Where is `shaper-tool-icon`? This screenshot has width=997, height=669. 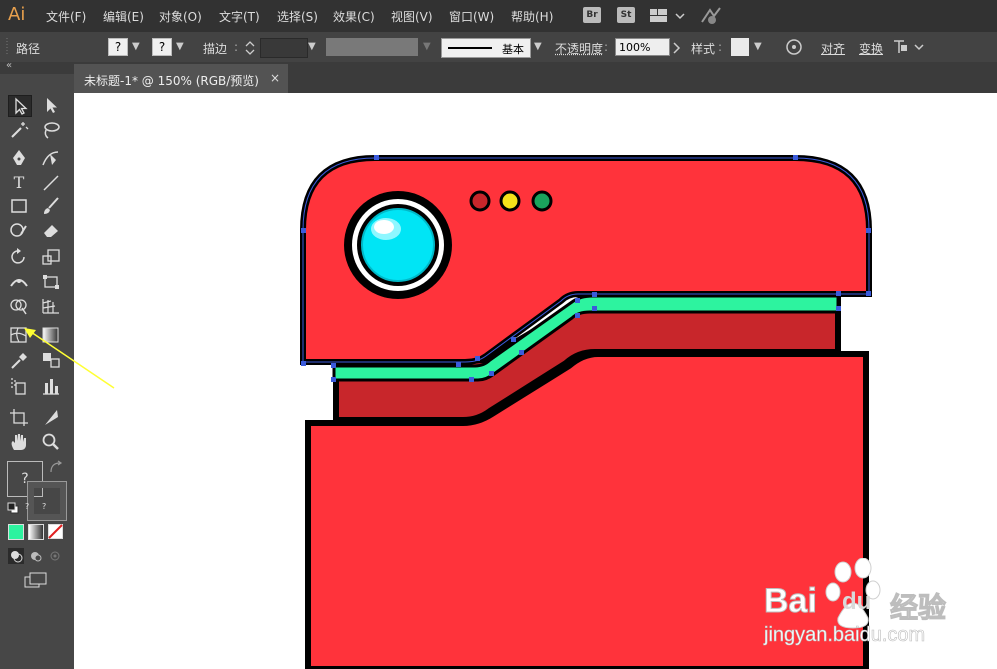 shaper-tool-icon is located at coordinates (19, 230).